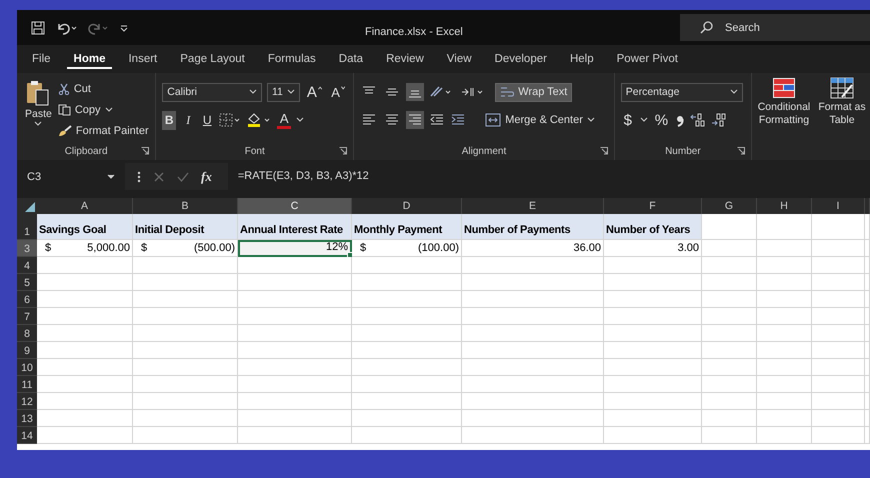 This screenshot has width=870, height=478. I want to click on row-header: 6, so click(27, 299).